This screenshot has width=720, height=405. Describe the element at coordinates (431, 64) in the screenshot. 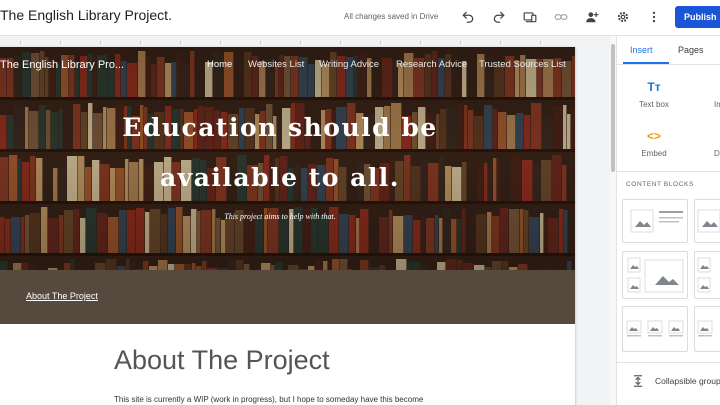

I see `nav-research-advice: Research Advice` at that location.